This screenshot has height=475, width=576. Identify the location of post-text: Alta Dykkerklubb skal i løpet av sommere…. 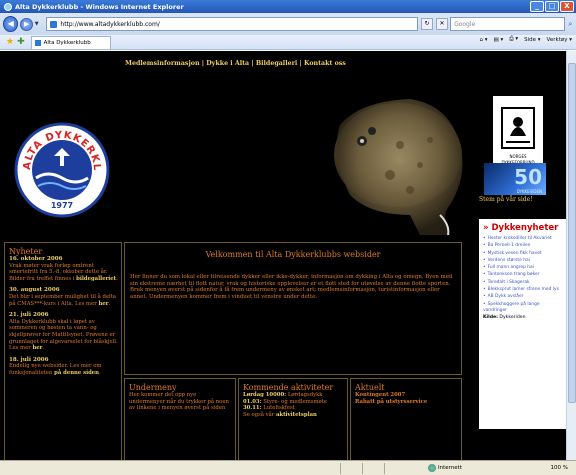
(63, 335).